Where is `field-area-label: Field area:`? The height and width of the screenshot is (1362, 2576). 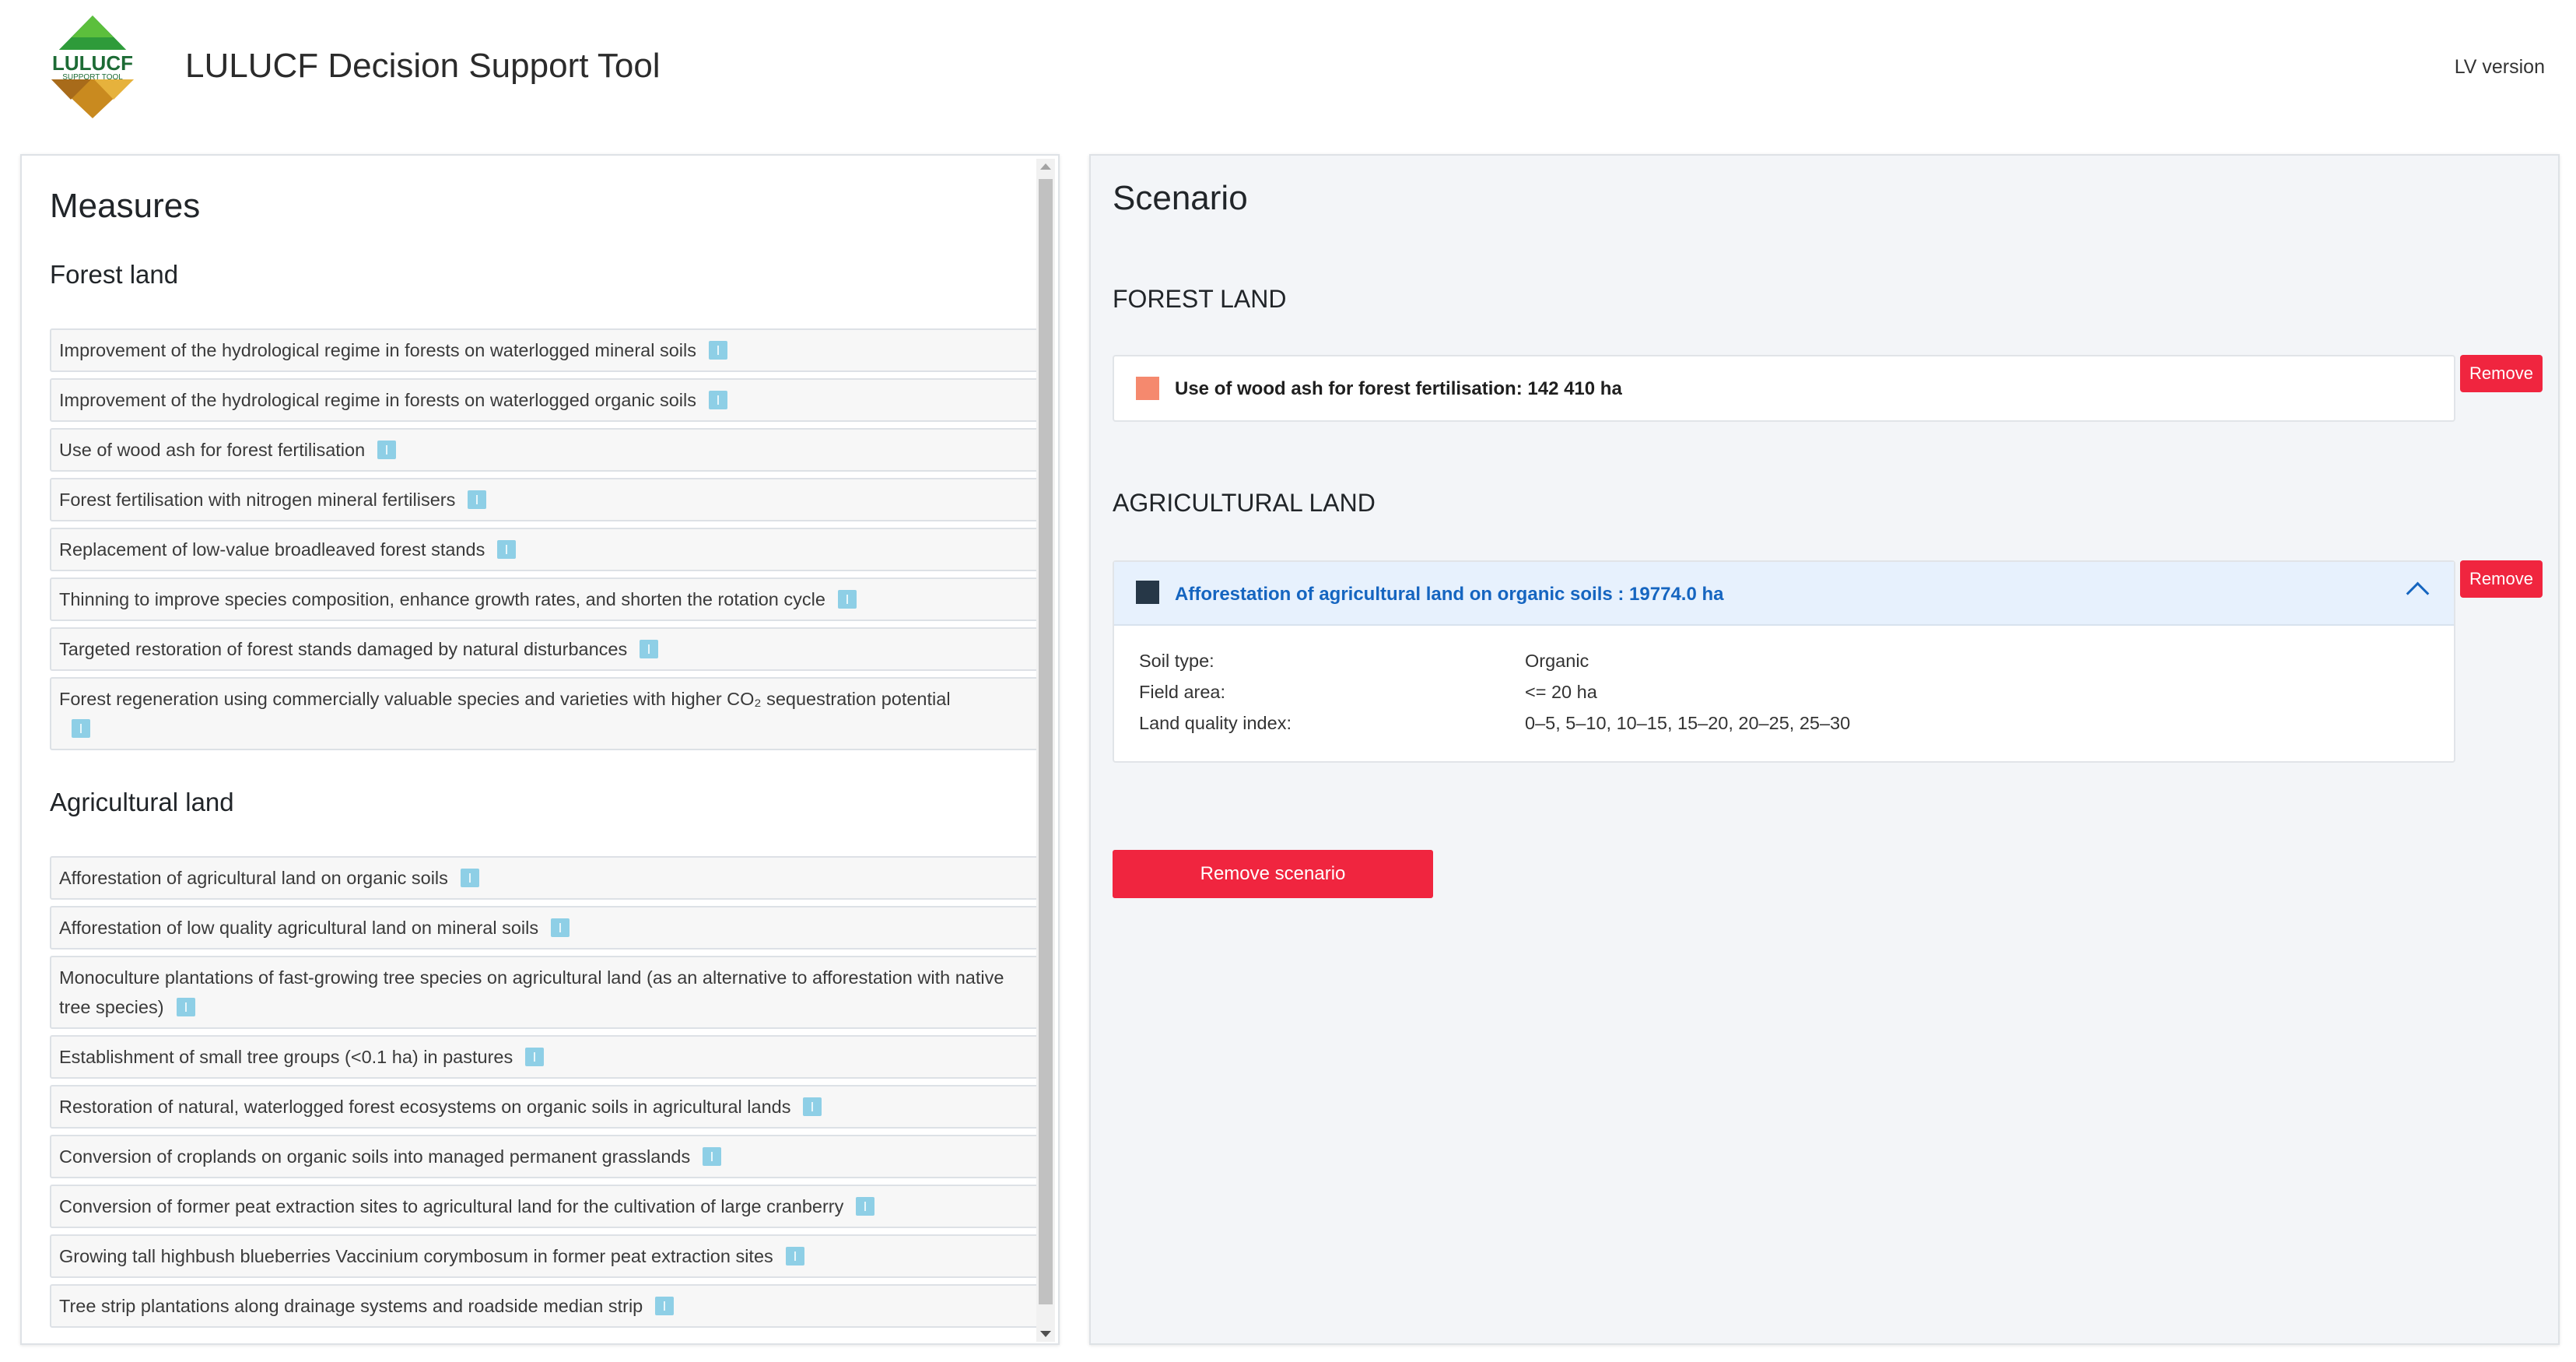
field-area-label: Field area: is located at coordinates (1182, 692).